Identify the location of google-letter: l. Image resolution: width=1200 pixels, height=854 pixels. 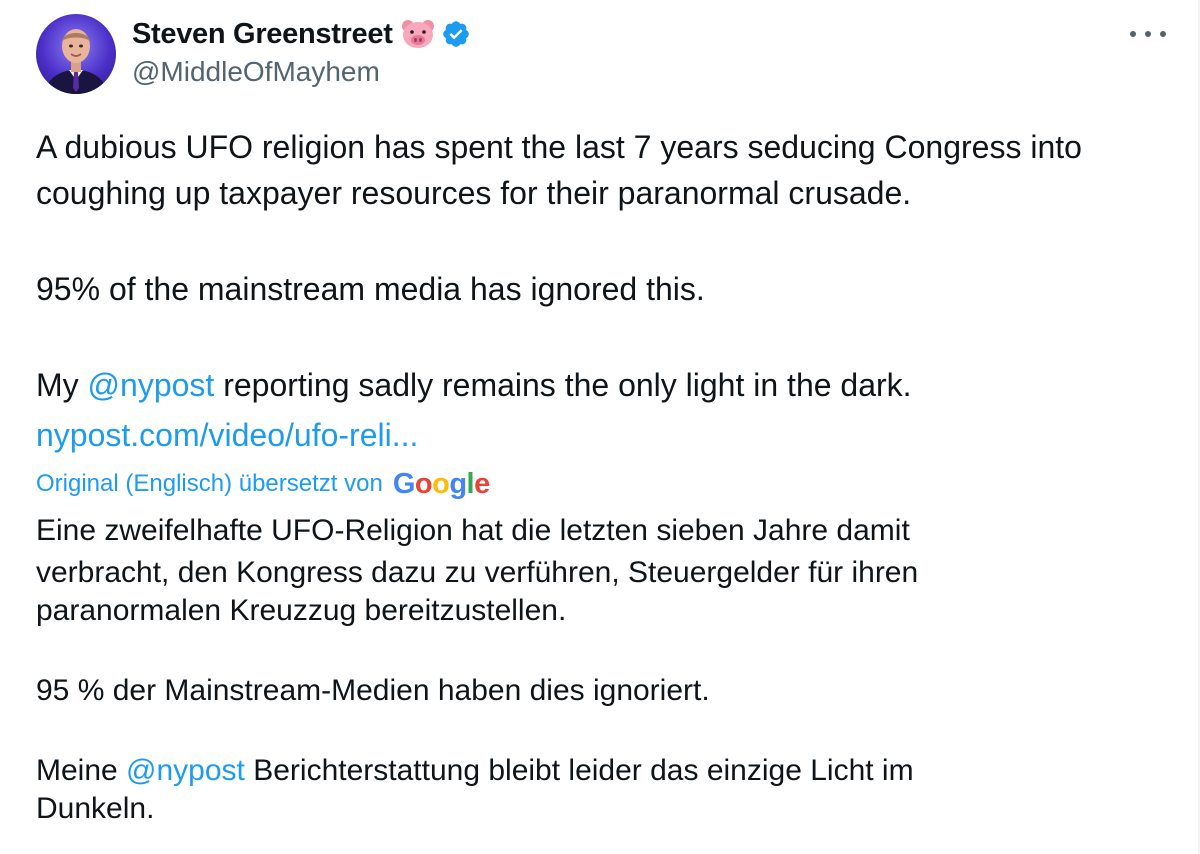
(470, 483).